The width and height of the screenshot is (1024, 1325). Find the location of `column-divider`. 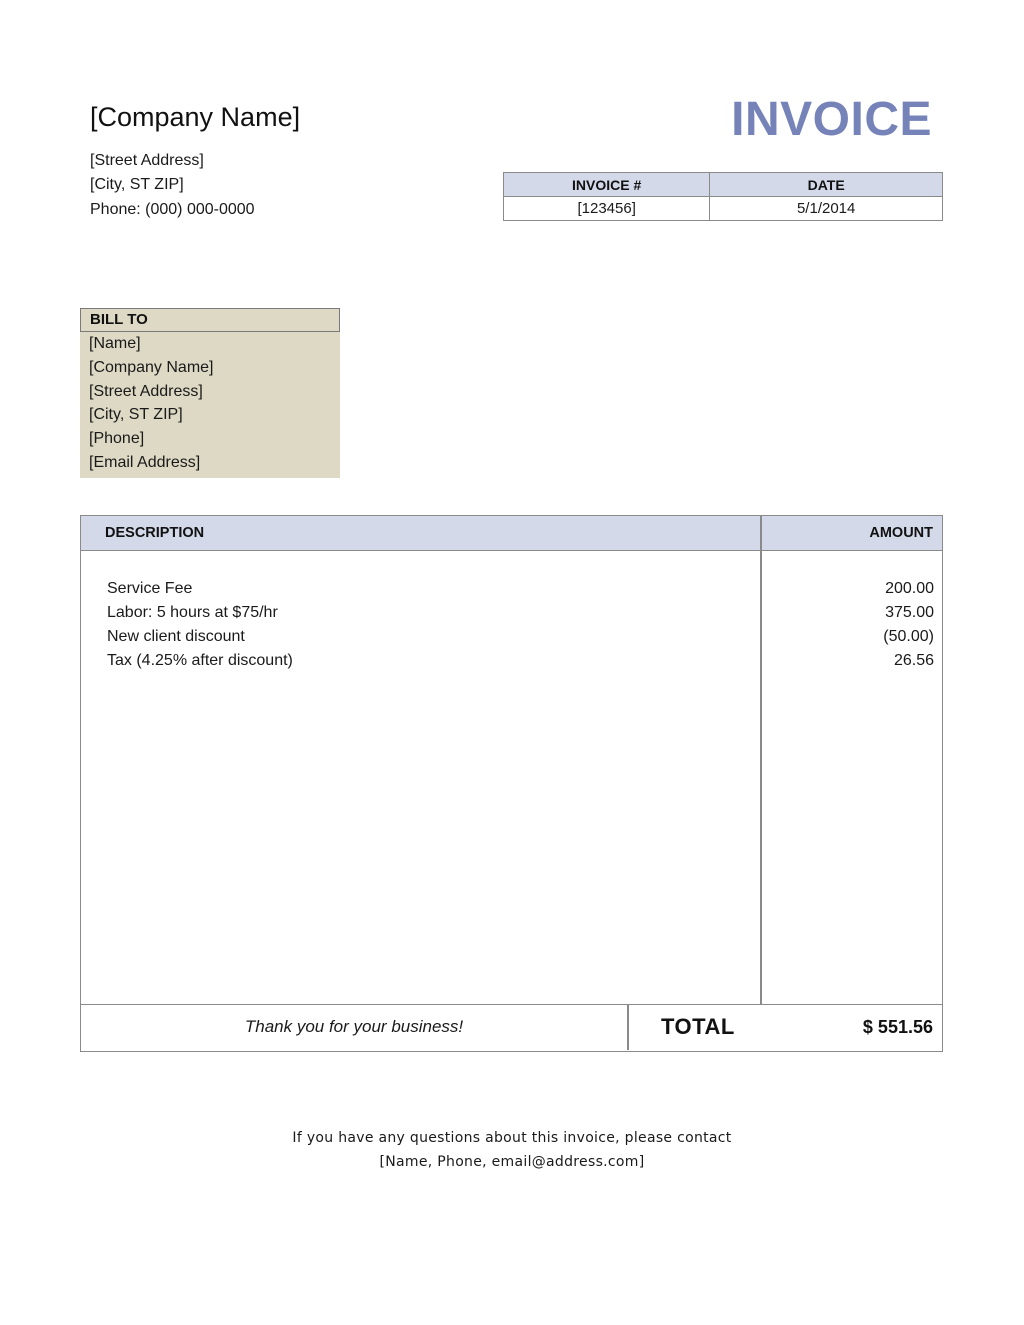

column-divider is located at coordinates (761, 760).